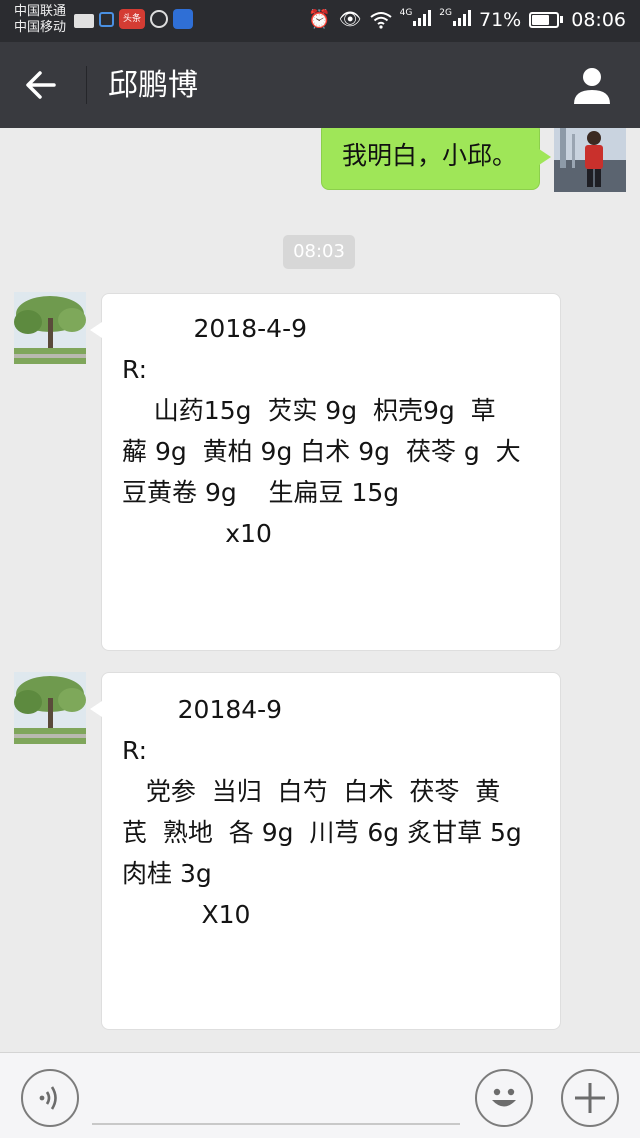  I want to click on header-divider, so click(86, 85).